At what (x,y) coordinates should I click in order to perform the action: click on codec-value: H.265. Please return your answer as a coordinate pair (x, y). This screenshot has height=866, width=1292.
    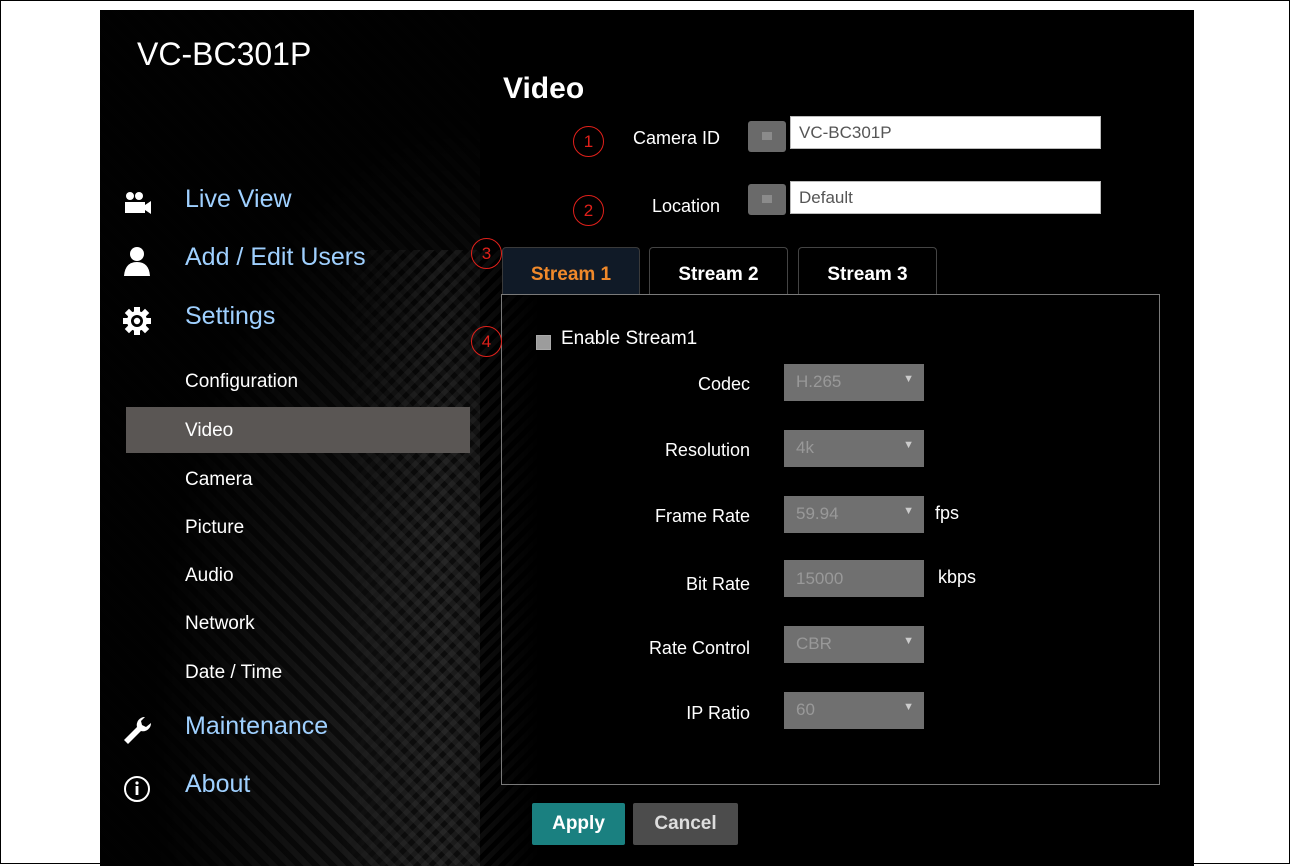
    Looking at the image, I should click on (819, 381).